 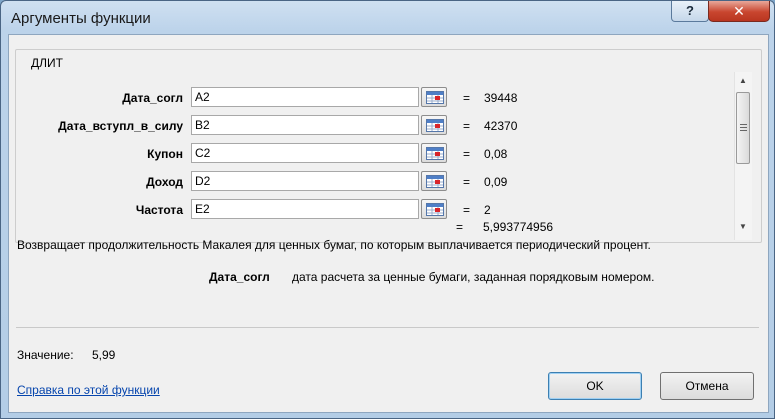 What do you see at coordinates (387, 327) in the screenshot?
I see `divider` at bounding box center [387, 327].